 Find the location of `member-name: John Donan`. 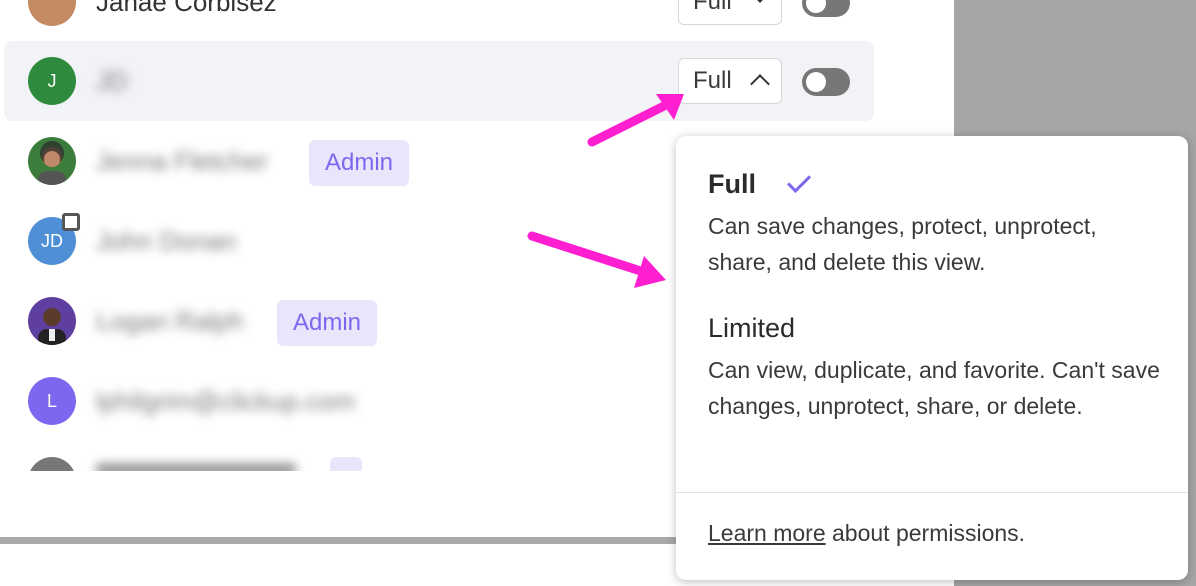

member-name: John Donan is located at coordinates (166, 241).